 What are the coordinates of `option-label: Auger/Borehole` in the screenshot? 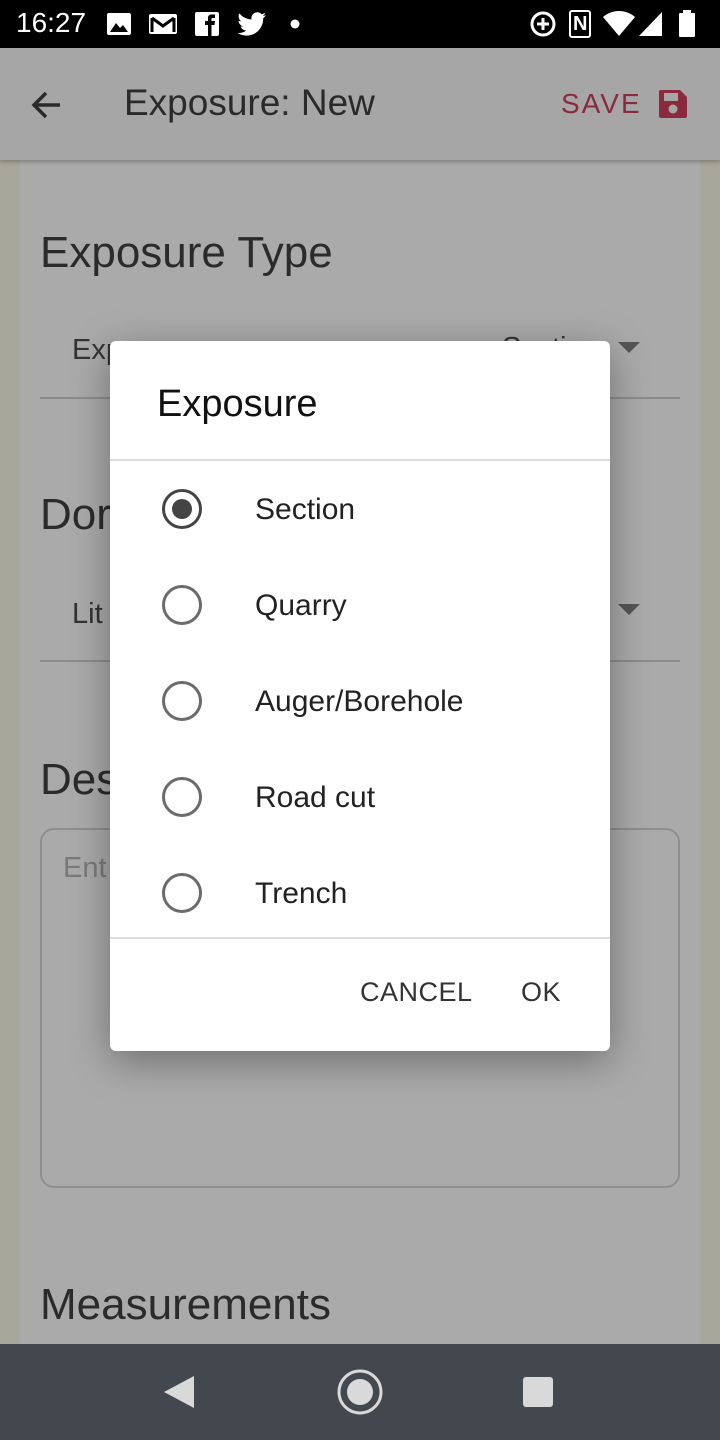 It's located at (359, 701).